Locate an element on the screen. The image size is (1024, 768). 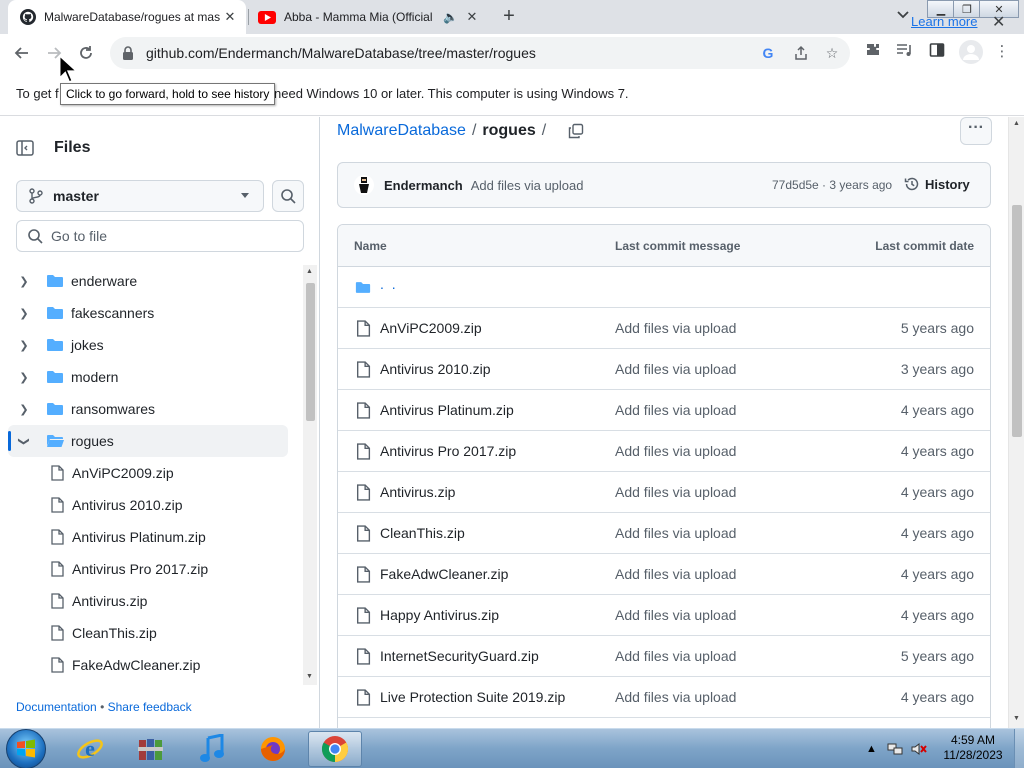
taskbar-clock: 4:59 AM 11/28/2023 is located at coordinates (973, 748).